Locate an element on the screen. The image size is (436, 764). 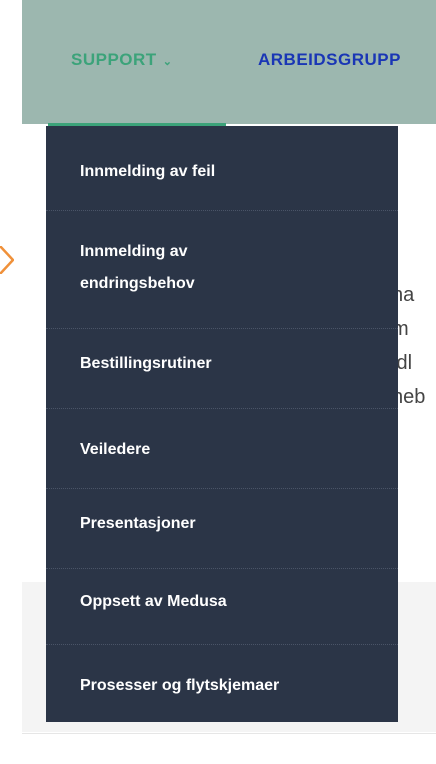
menu-item-label: Innmelding av feil is located at coordinates (148, 171).